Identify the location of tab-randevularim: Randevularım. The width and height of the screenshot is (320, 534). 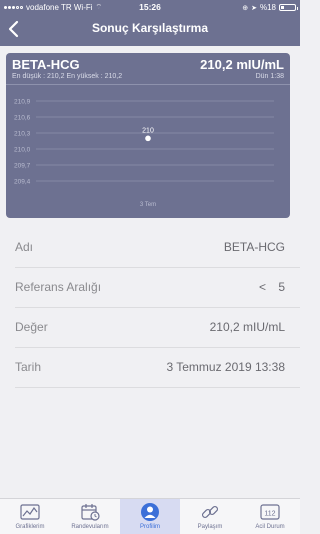
(90, 516).